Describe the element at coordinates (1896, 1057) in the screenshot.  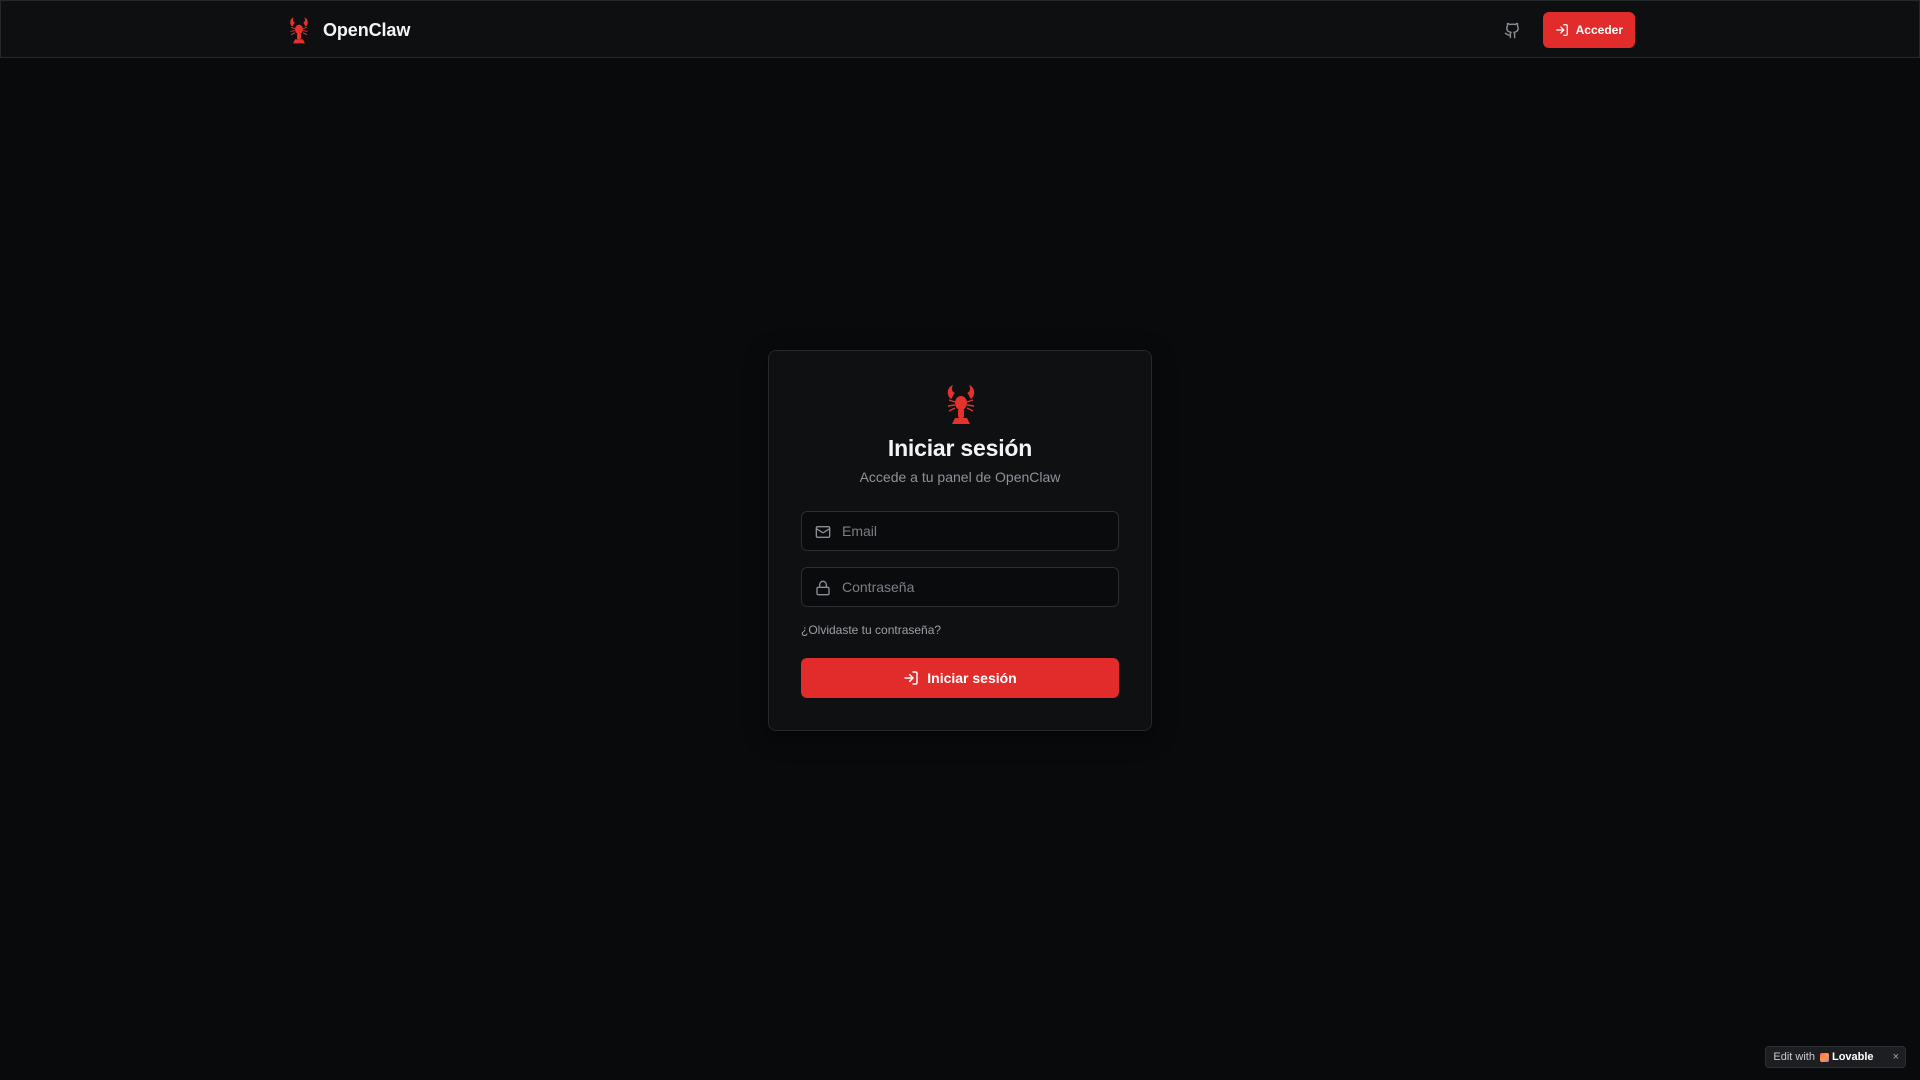
I see `close-icon: ×` at that location.